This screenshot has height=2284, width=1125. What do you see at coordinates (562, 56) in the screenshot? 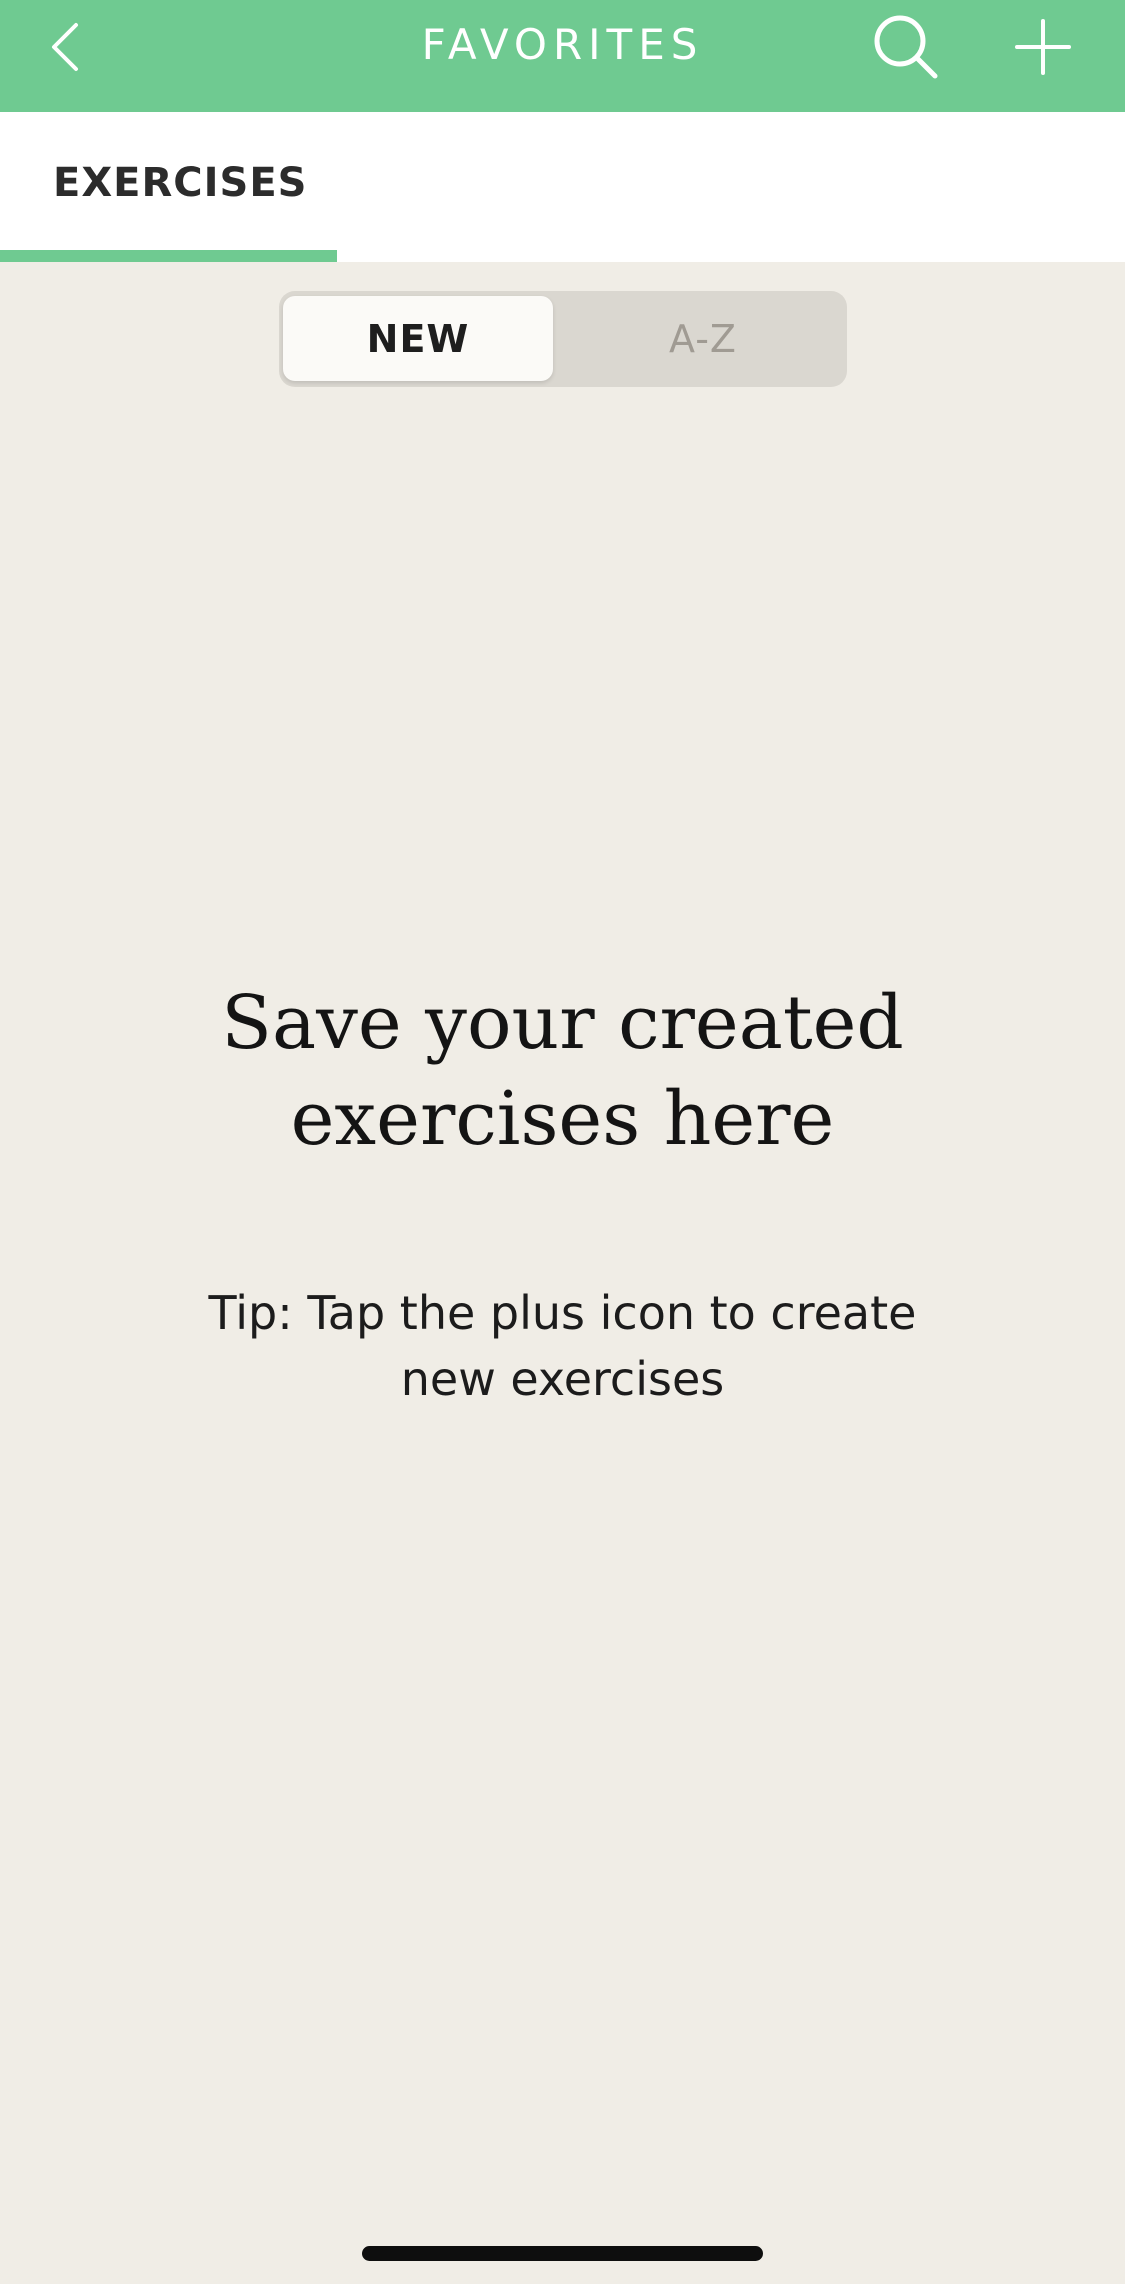
I see `top-app-bar: FAVORITES` at bounding box center [562, 56].